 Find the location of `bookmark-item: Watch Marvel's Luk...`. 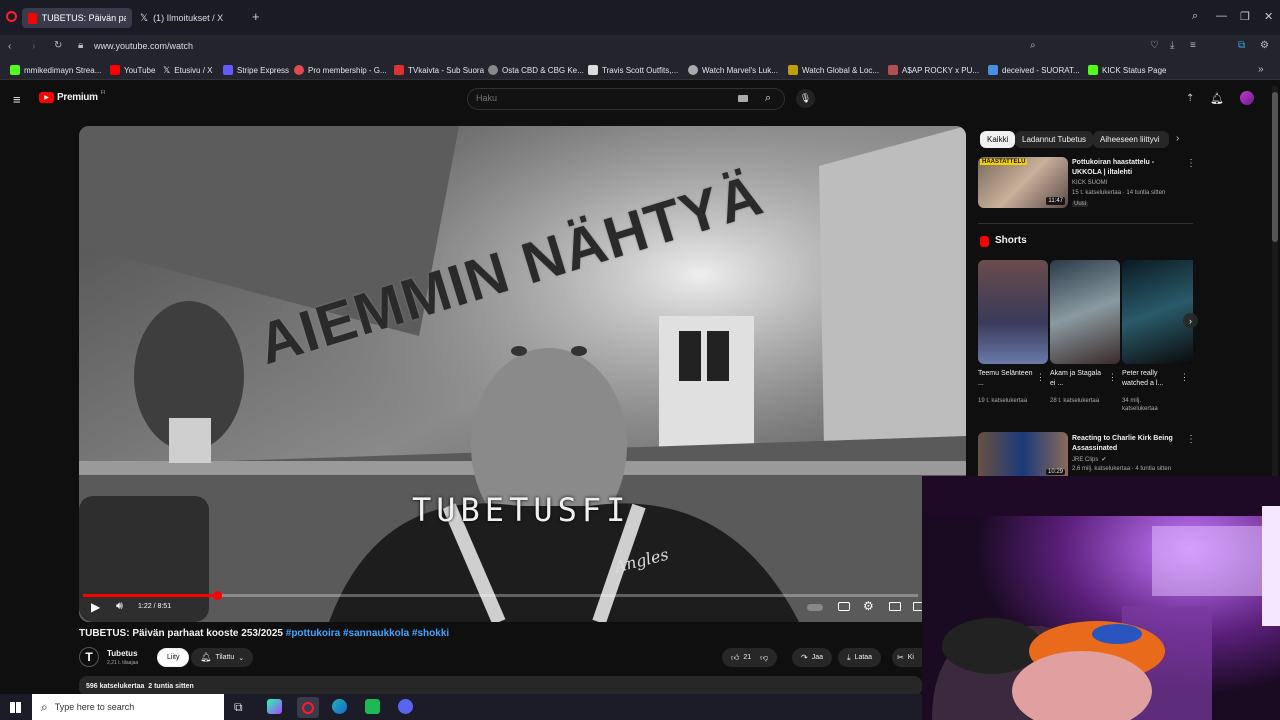

bookmark-item: Watch Marvel's Luk... is located at coordinates (733, 70).